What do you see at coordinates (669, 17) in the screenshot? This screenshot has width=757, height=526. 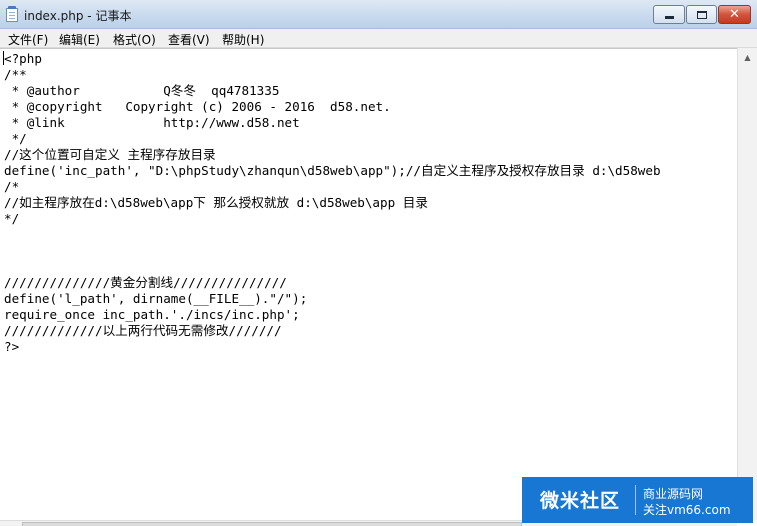 I see `minimize-icon` at bounding box center [669, 17].